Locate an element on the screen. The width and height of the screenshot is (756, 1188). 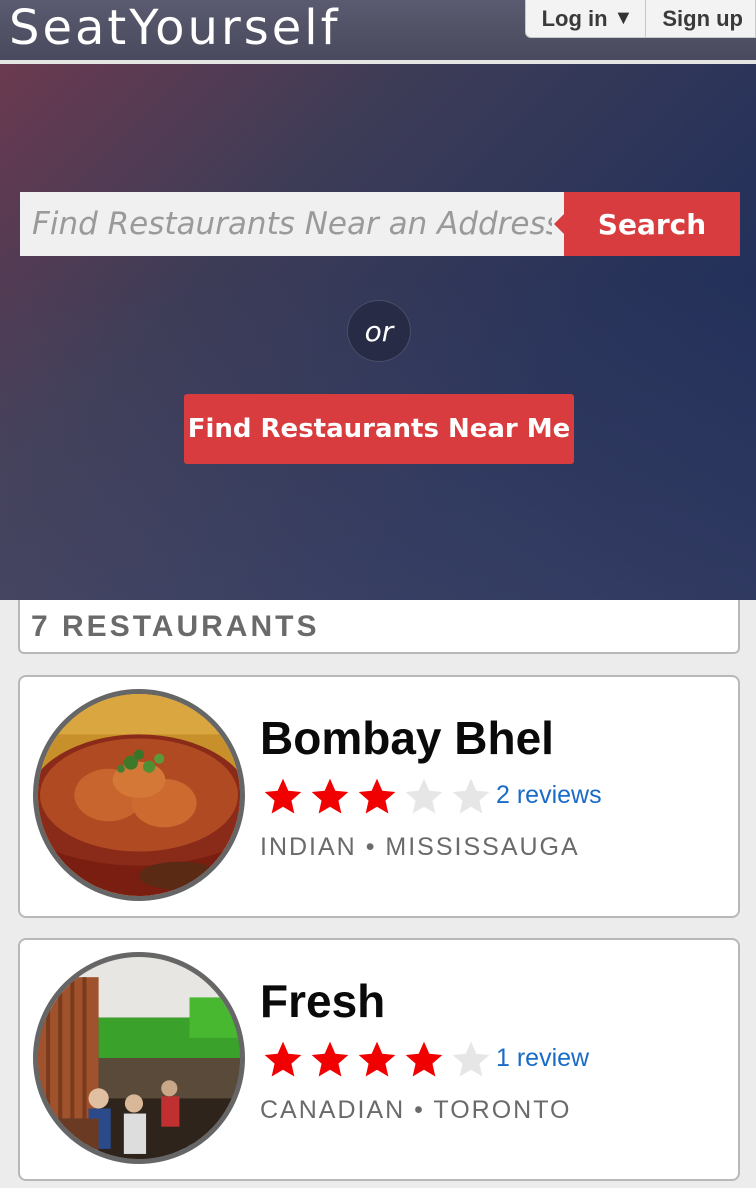
top-bar: SeatYourself Log in ▼ Sign up is located at coordinates (378, 30).